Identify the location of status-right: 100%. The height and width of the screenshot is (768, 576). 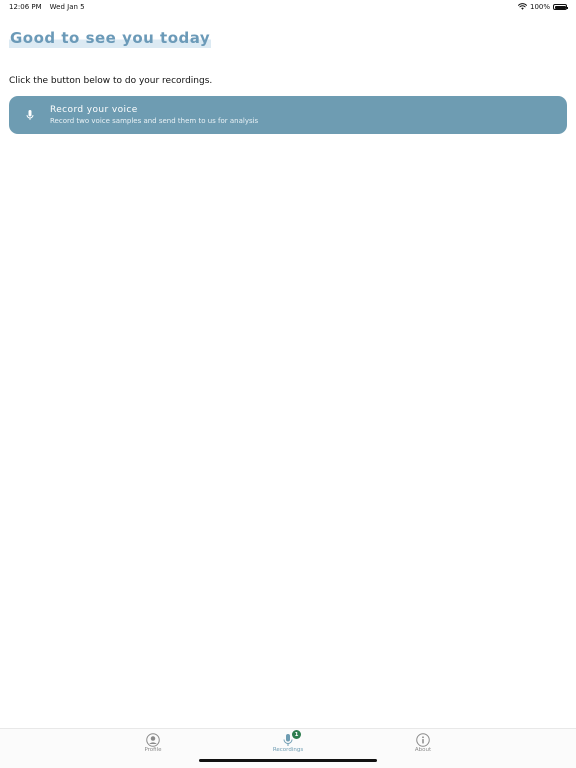
(542, 7).